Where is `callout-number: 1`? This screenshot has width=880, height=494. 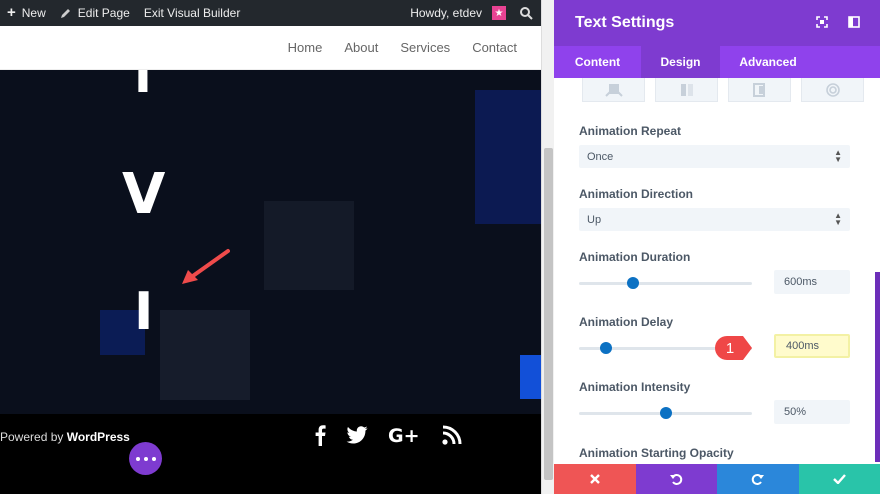 callout-number: 1 is located at coordinates (730, 348).